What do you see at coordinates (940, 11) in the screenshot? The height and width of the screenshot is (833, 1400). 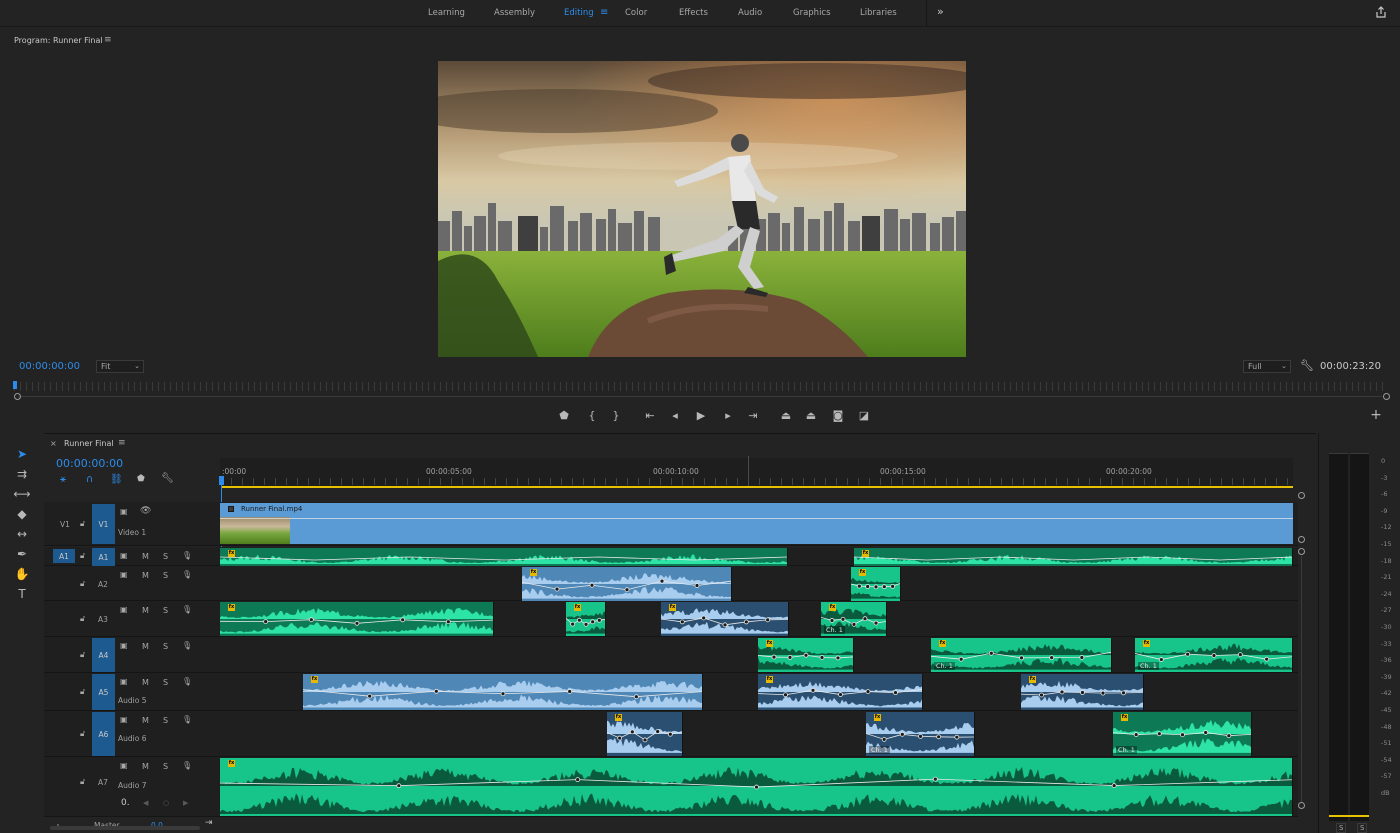 I see `more-workspaces-icon: »` at bounding box center [940, 11].